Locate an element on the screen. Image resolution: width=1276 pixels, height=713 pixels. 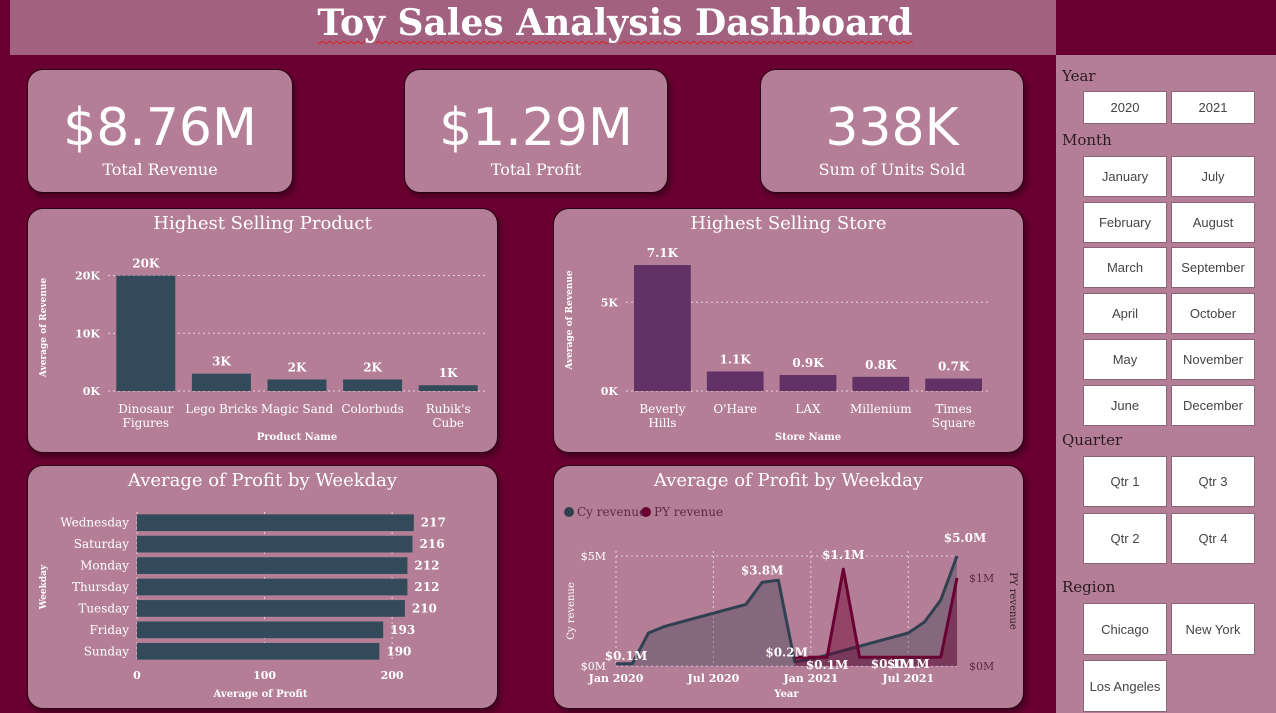
x-tick-label-line: Cube is located at coordinates (448, 423).